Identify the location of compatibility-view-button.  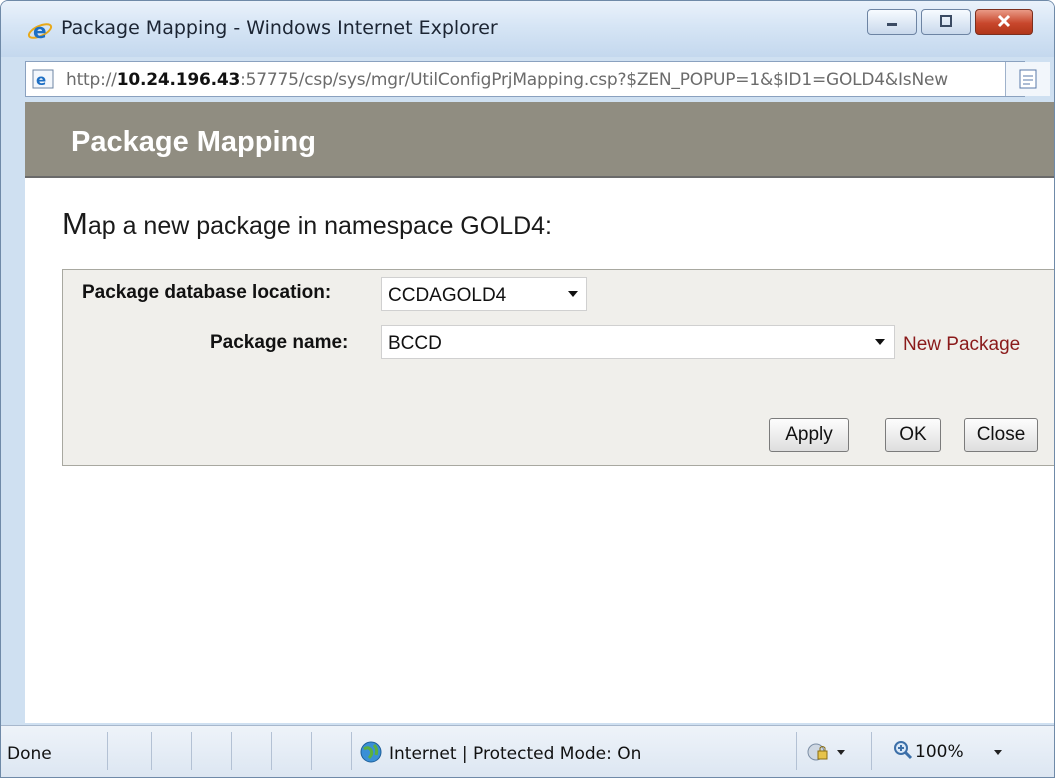
(1027, 79).